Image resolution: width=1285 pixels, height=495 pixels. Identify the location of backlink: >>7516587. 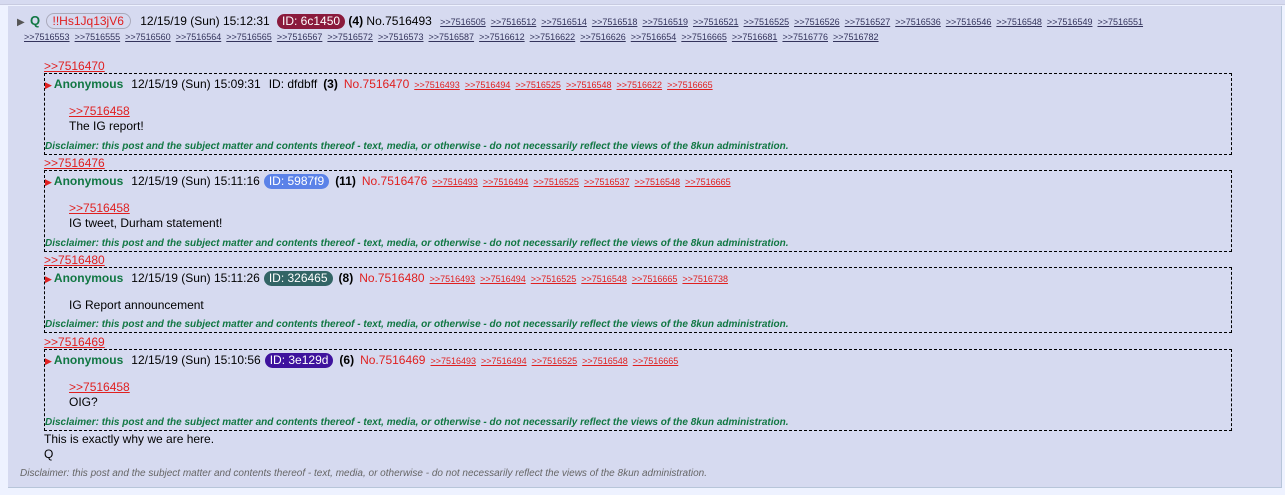
(452, 37).